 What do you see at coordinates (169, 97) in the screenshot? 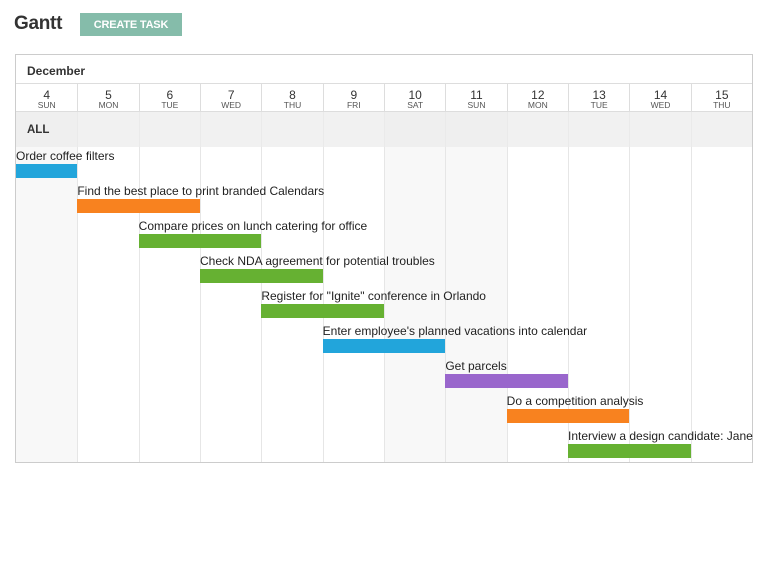
I see `day-header: 6 TUE` at bounding box center [169, 97].